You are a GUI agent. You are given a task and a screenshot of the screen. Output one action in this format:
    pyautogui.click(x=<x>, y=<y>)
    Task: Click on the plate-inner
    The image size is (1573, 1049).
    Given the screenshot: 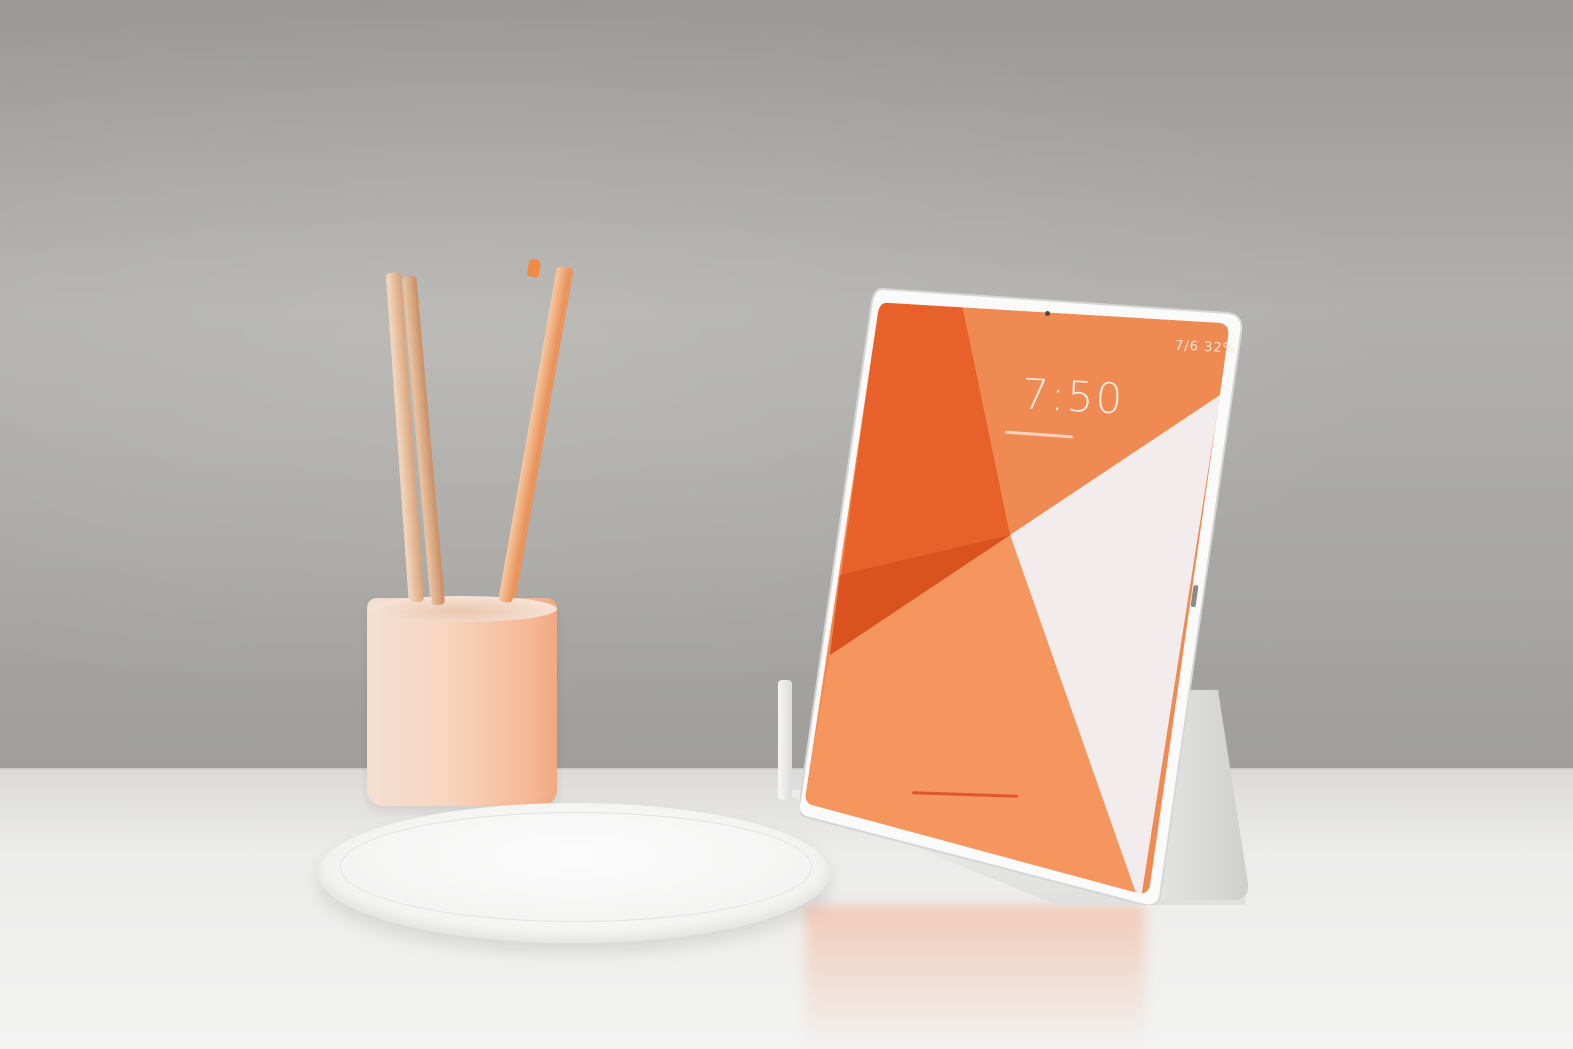 What is the action you would take?
    pyautogui.click(x=576, y=867)
    